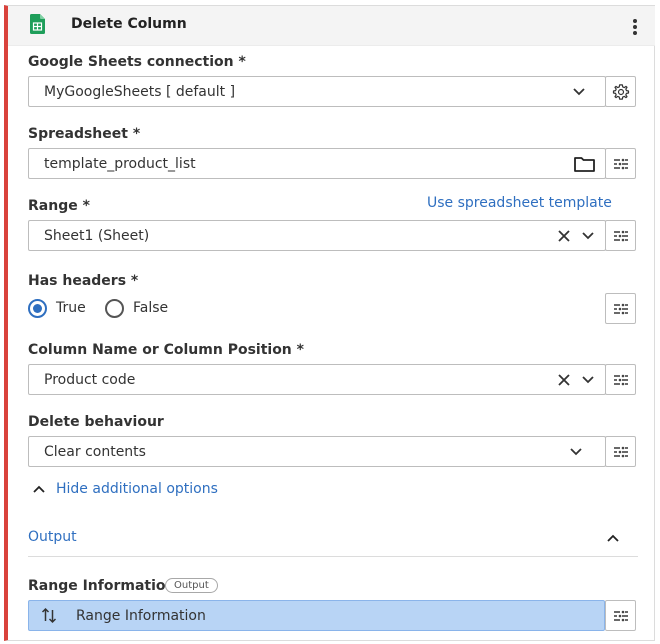  Describe the element at coordinates (129, 24) in the screenshot. I see `panel-title: Delete Column` at that location.